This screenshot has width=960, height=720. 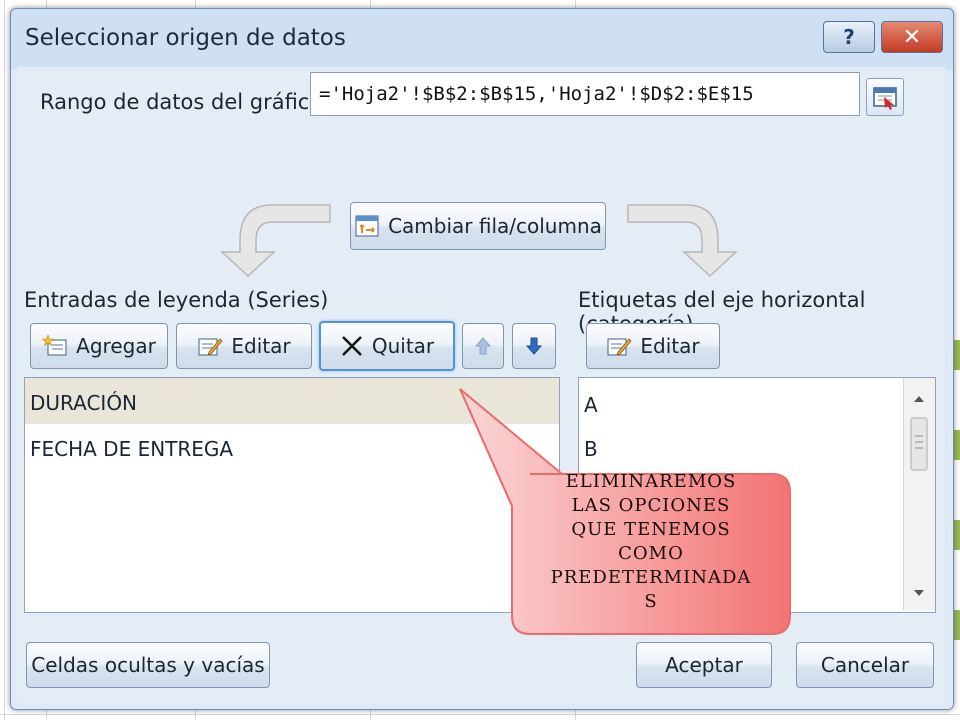 I want to click on callout-line: LAS OPCIONES, so click(x=651, y=505).